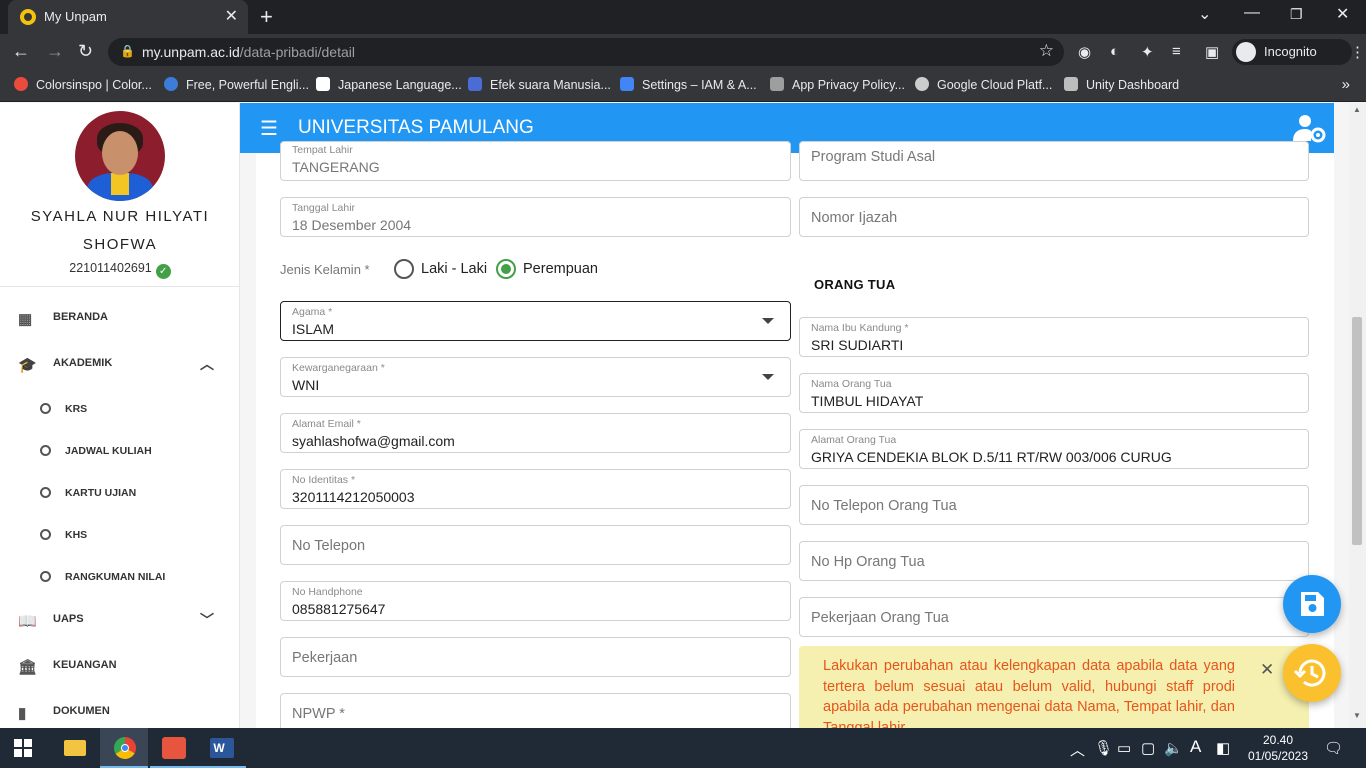 The height and width of the screenshot is (768, 1366). Describe the element at coordinates (1246, 52) in the screenshot. I see `incognito-icon` at that location.